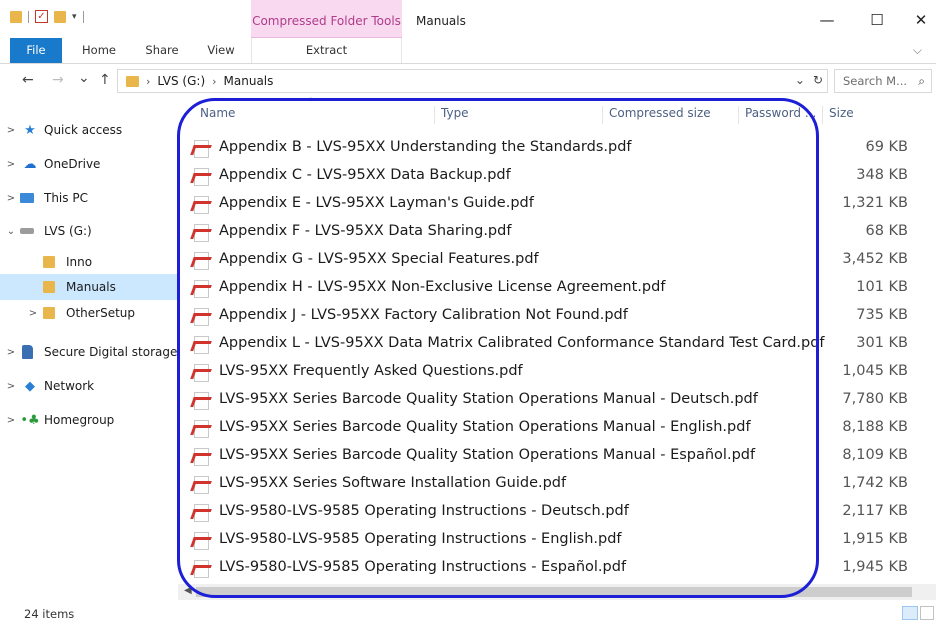  Describe the element at coordinates (365, 231) in the screenshot. I see `file-name: Appendix F - LVS-95XX Data Sharing.pdf` at that location.